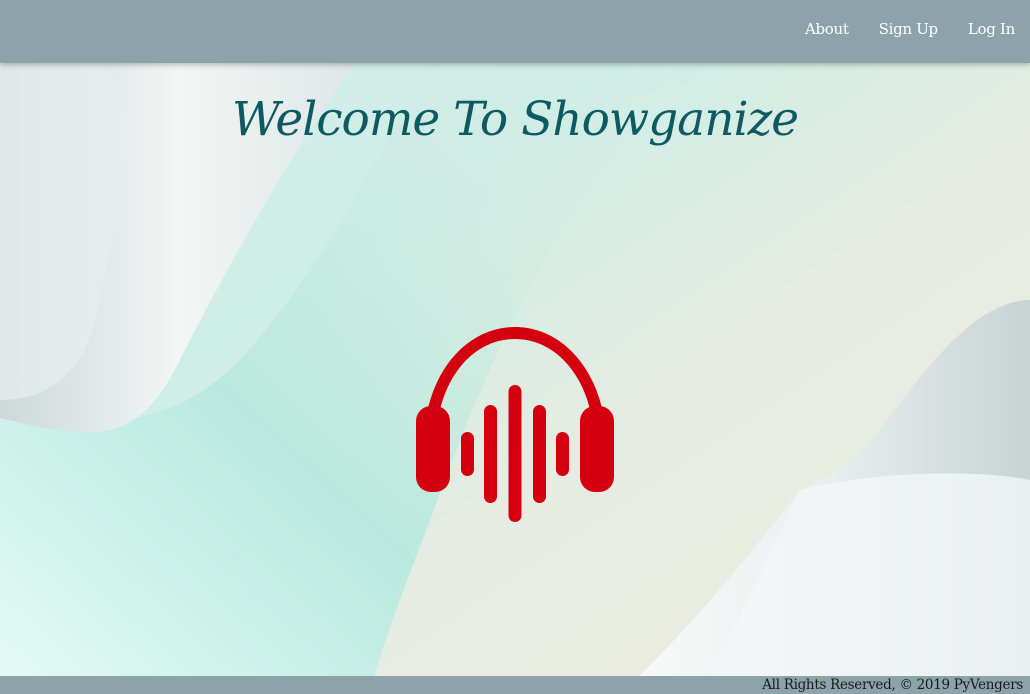 This screenshot has width=1030, height=694. I want to click on nav-link-sign-up: Sign Up, so click(909, 29).